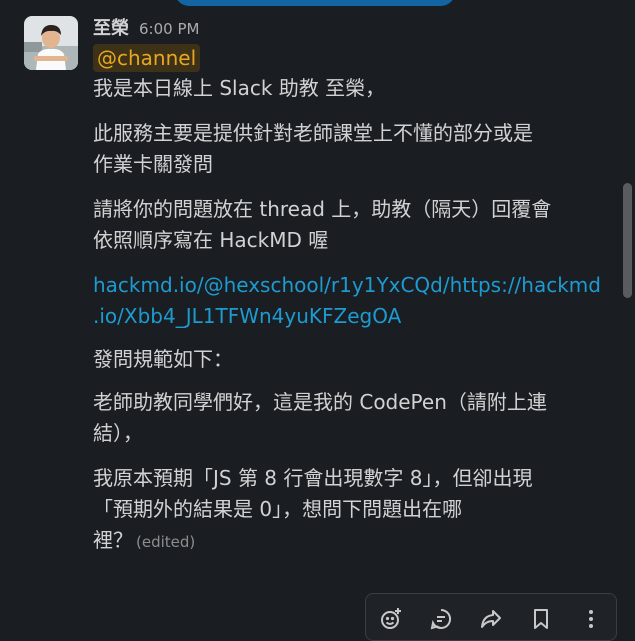  What do you see at coordinates (353, 28) in the screenshot?
I see `message-header: 至榮 6:00 PM` at bounding box center [353, 28].